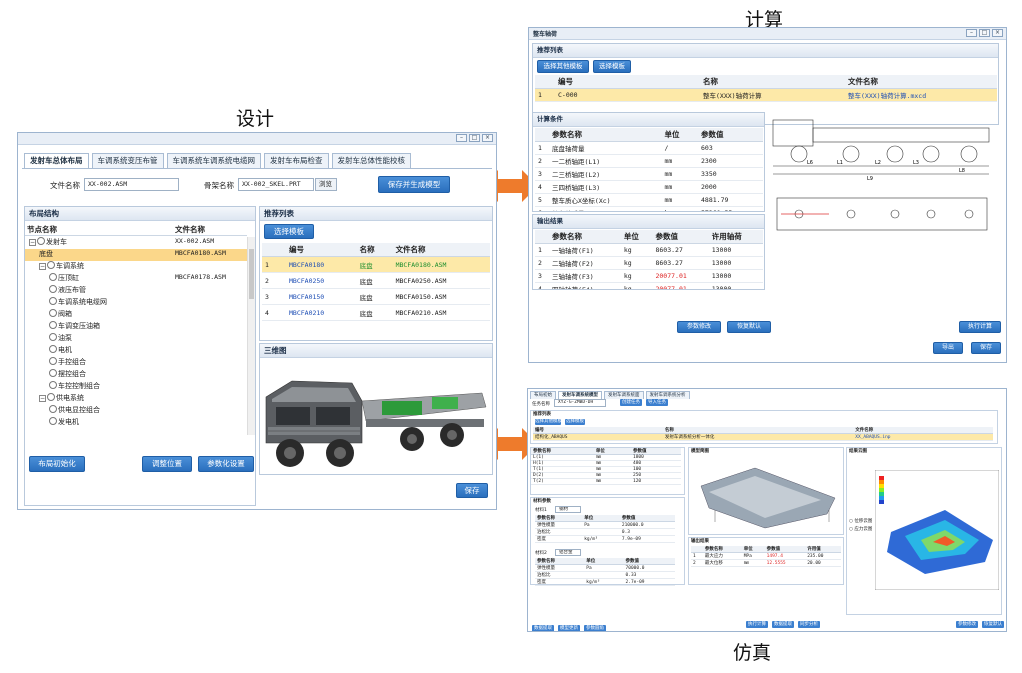  What do you see at coordinates (136, 255) in the screenshot?
I see `tree-node: 底盘 MBCFA0180.ASM` at bounding box center [136, 255].